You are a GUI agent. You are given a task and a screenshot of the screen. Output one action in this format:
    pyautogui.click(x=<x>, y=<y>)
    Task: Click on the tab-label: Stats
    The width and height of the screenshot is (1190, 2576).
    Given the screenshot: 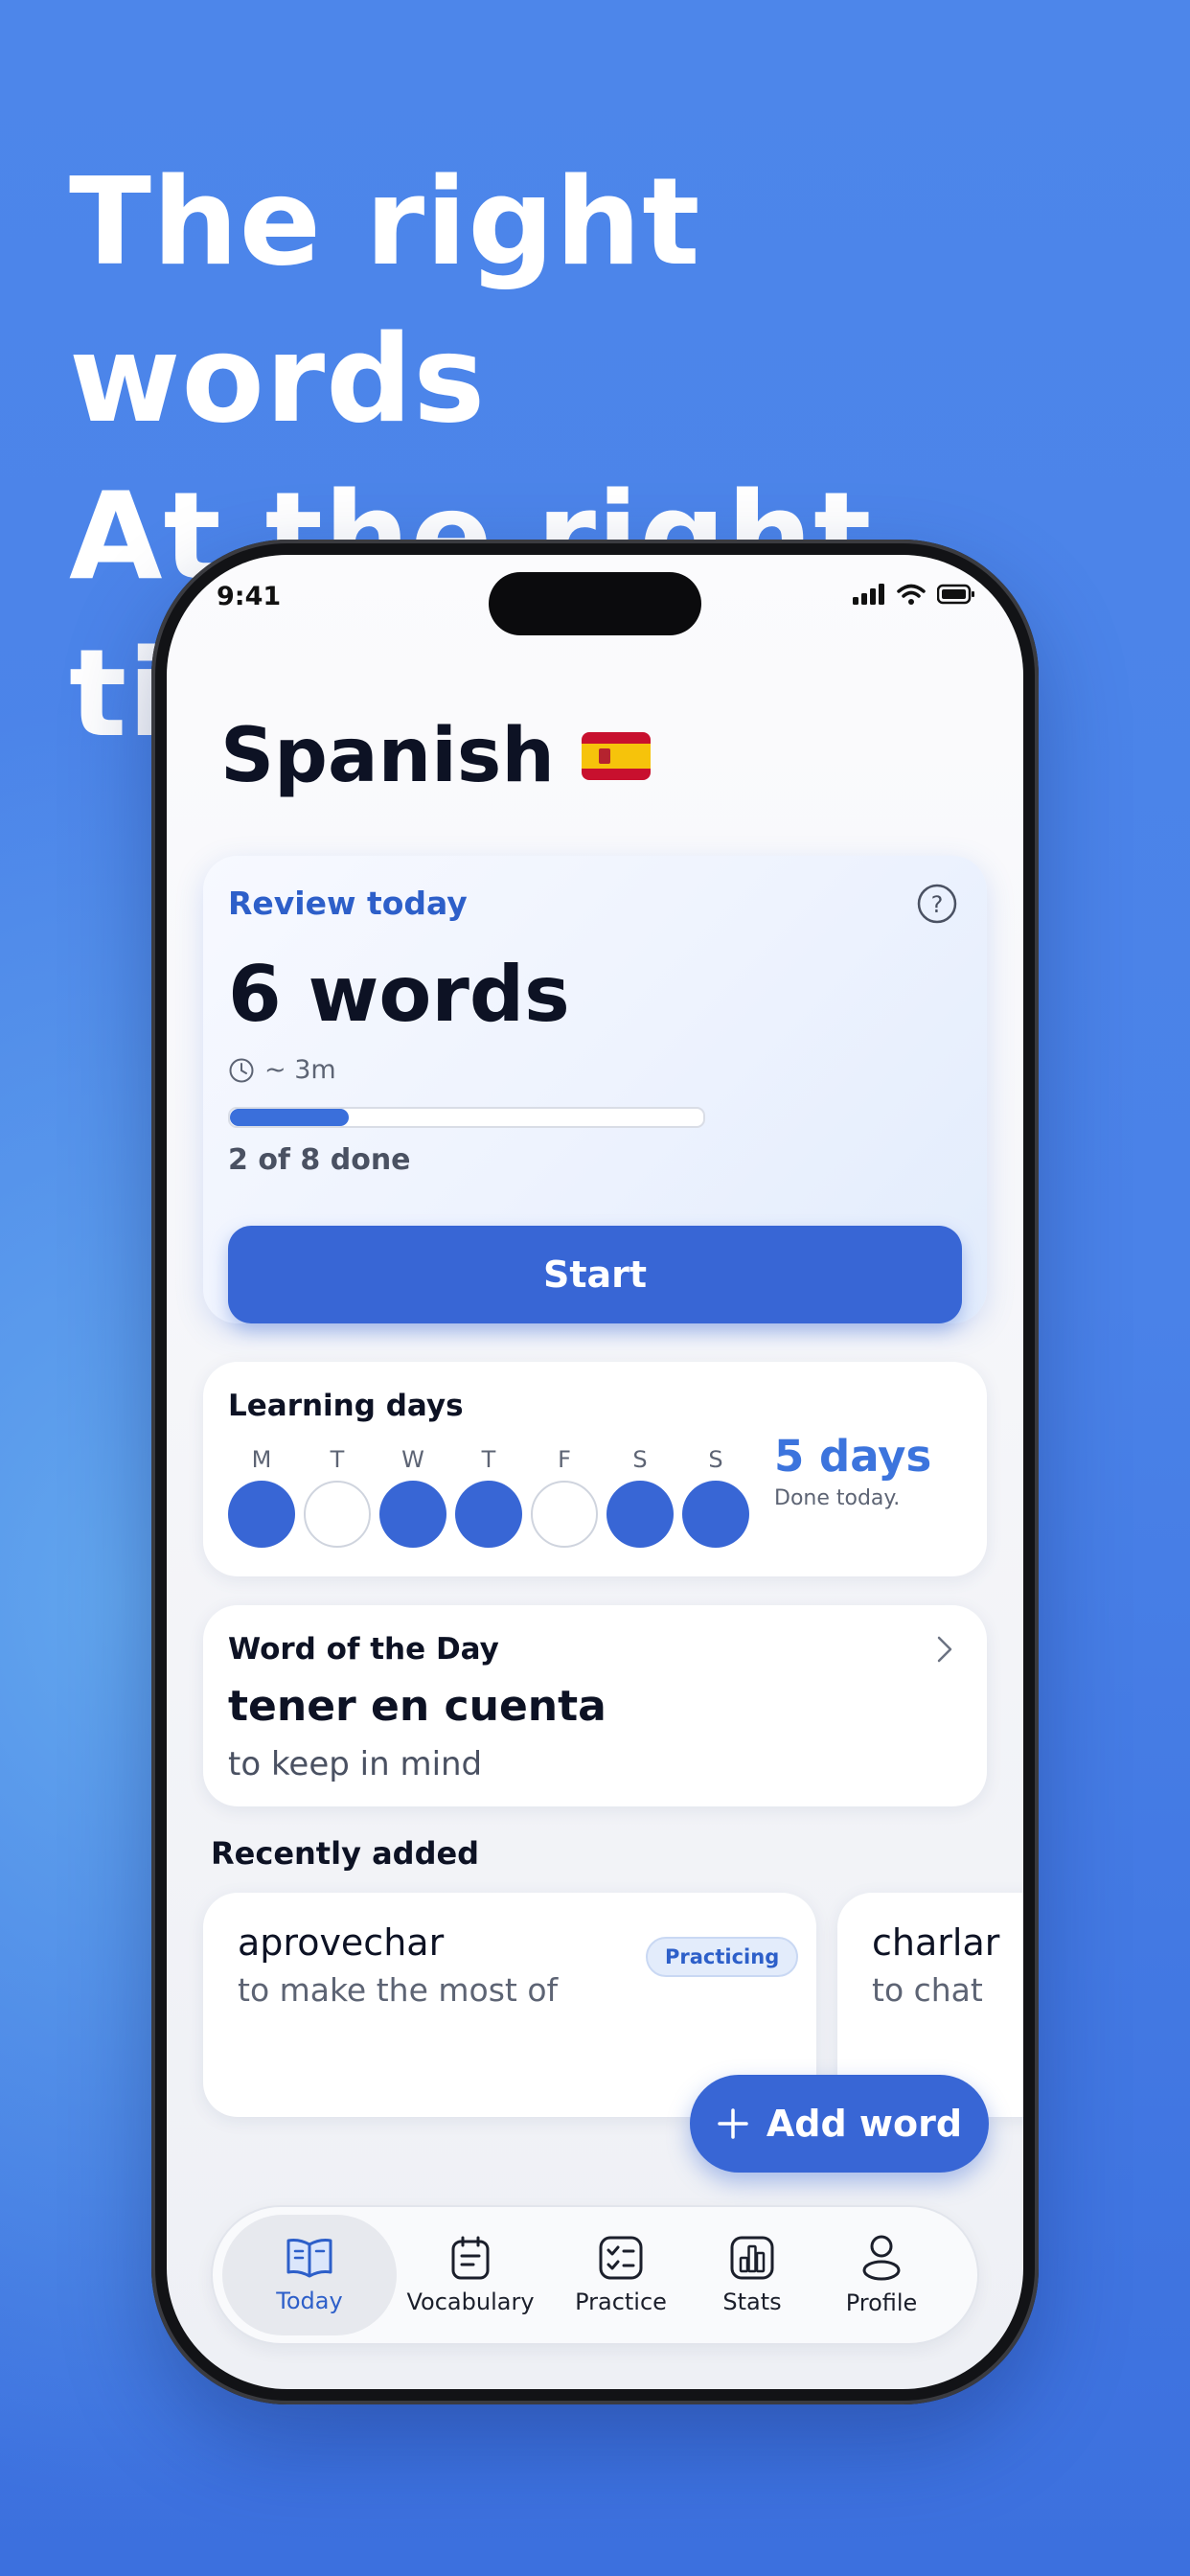 What is the action you would take?
    pyautogui.click(x=752, y=2301)
    